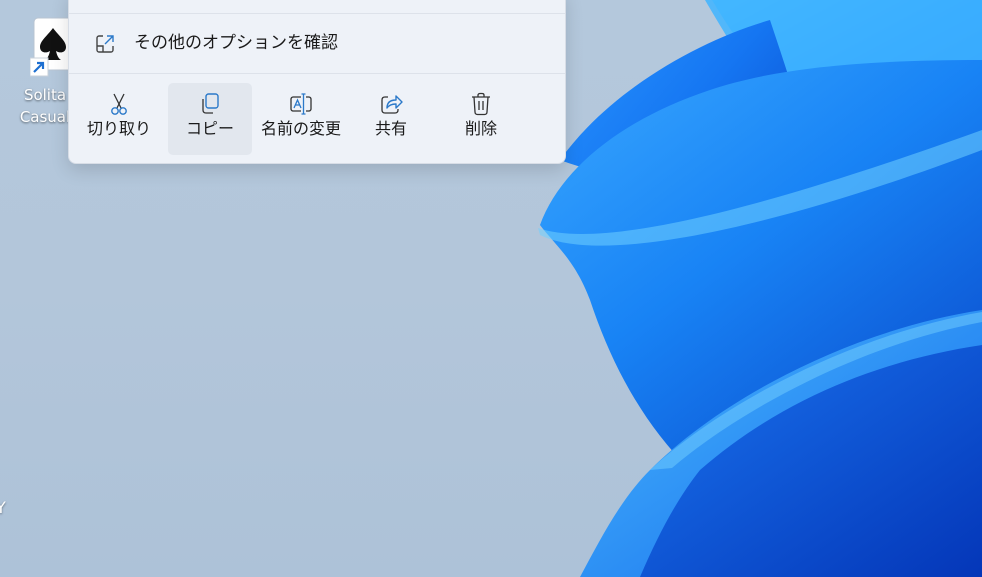  I want to click on copy-button: コピー, so click(210, 119).